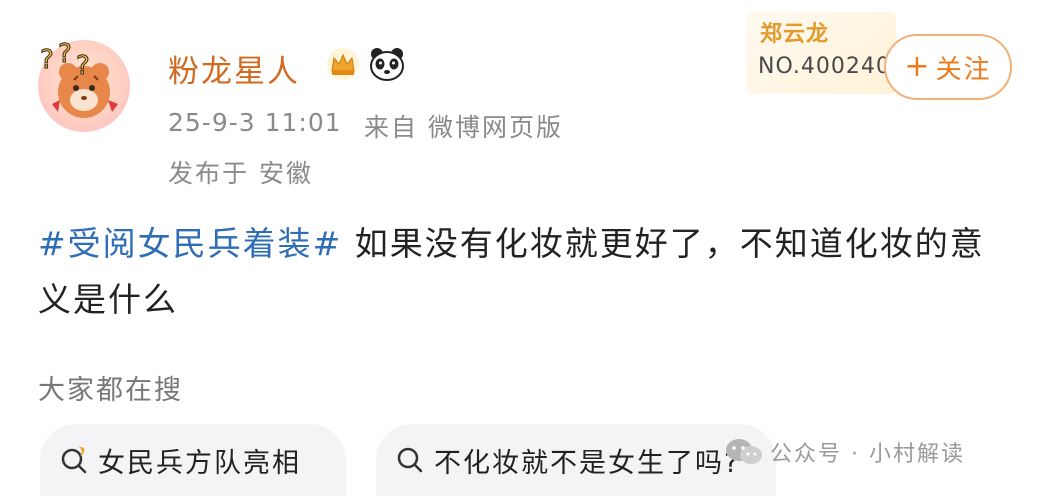  I want to click on avatar: ? ? ?, so click(84, 86).